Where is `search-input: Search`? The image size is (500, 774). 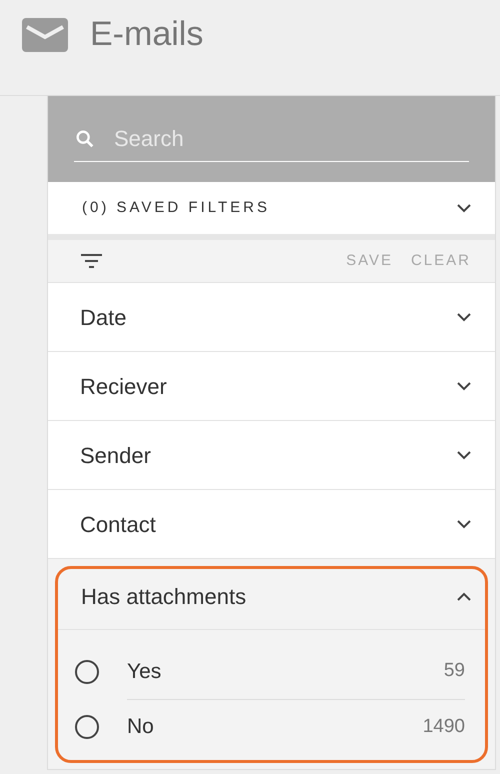 search-input: Search is located at coordinates (264, 138).